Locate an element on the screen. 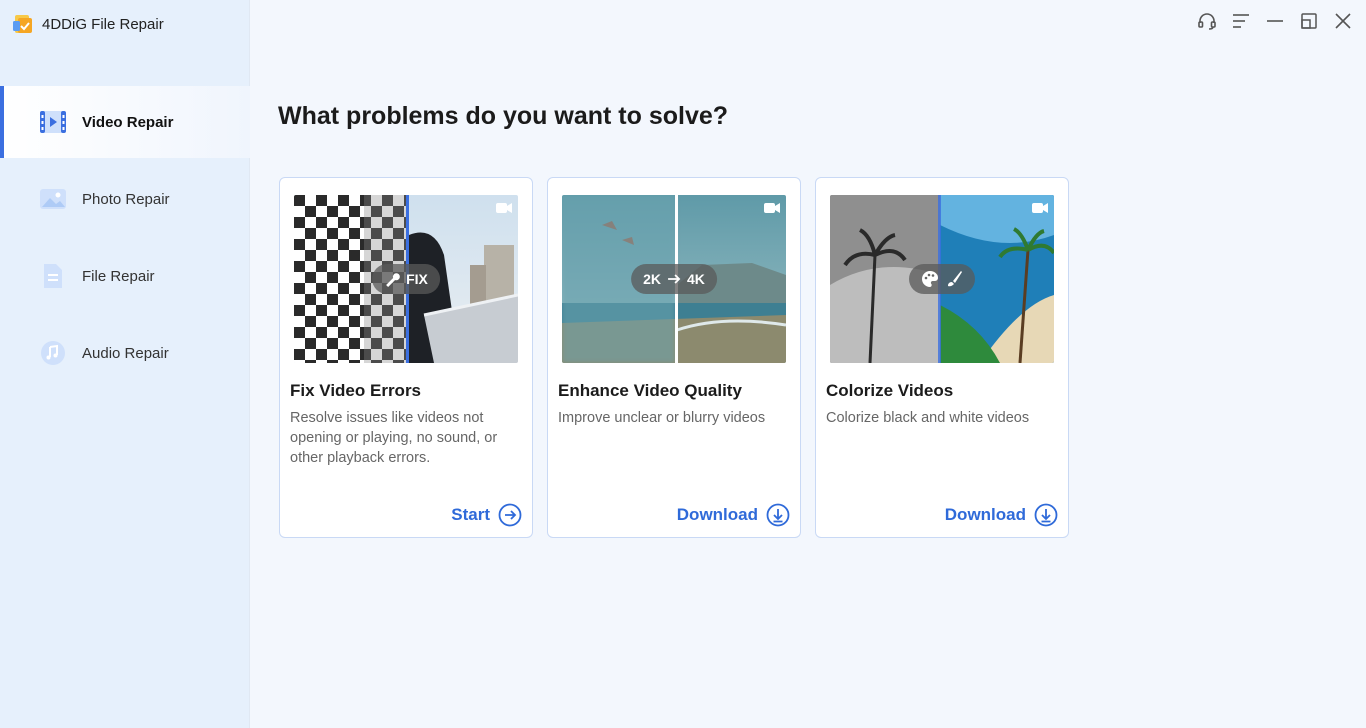  brush-icon is located at coordinates (955, 279).